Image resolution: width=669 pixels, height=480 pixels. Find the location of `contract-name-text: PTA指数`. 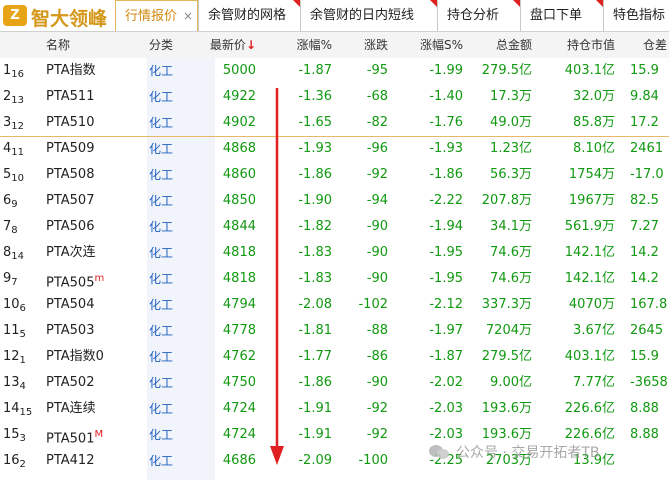

contract-name-text: PTA指数 is located at coordinates (71, 70).